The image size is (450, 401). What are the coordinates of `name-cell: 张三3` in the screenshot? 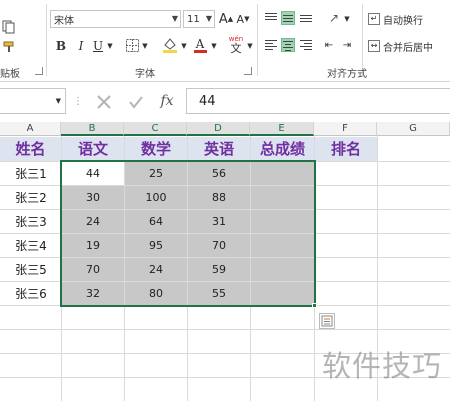 It's located at (31, 222).